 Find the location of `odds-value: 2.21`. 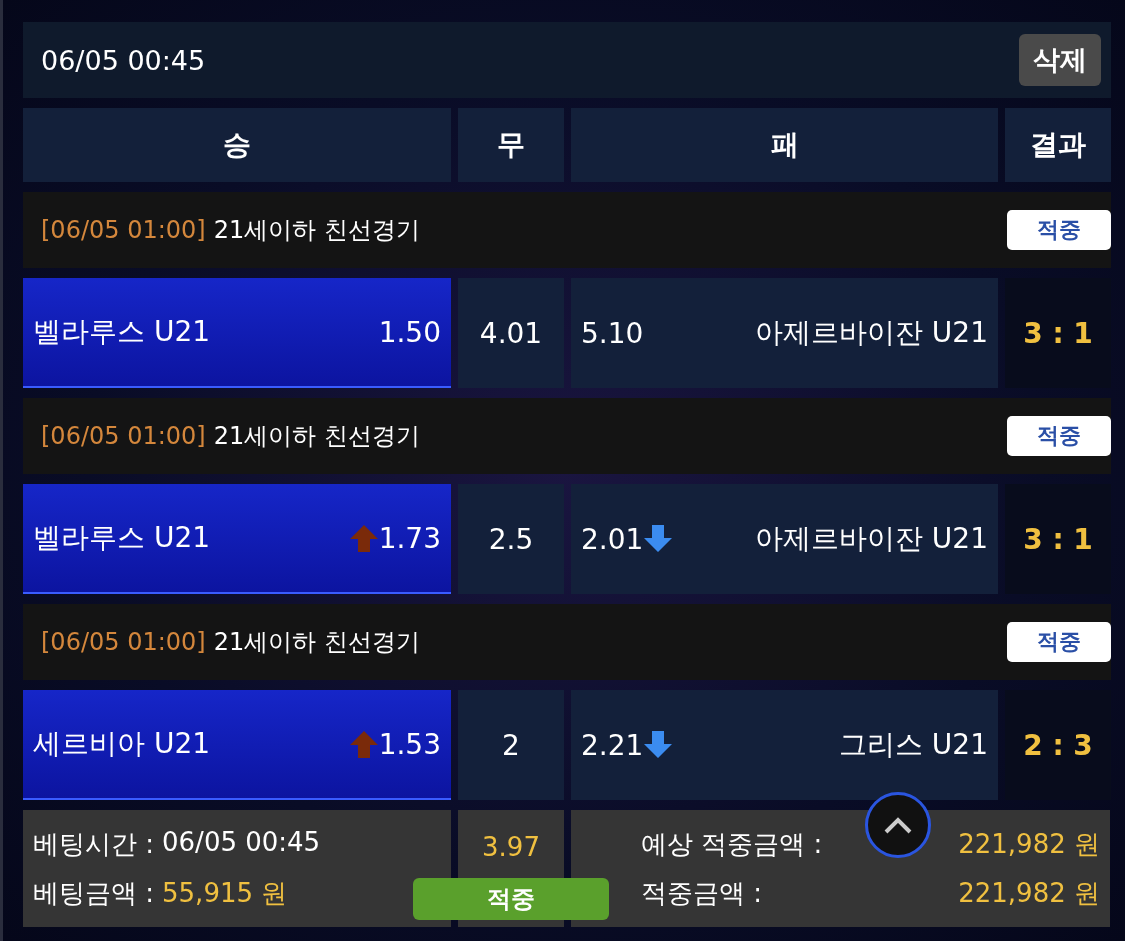

odds-value: 2.21 is located at coordinates (612, 745).